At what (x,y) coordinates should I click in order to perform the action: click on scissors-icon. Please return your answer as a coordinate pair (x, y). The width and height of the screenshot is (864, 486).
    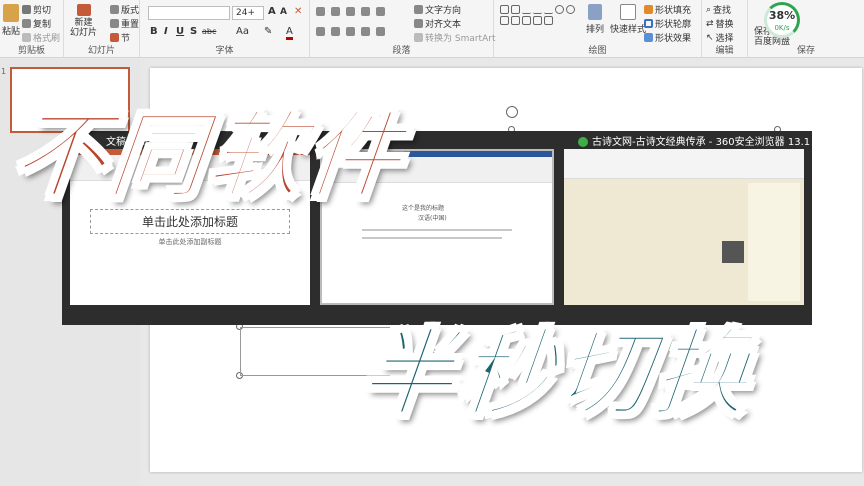
    Looking at the image, I should click on (26, 9).